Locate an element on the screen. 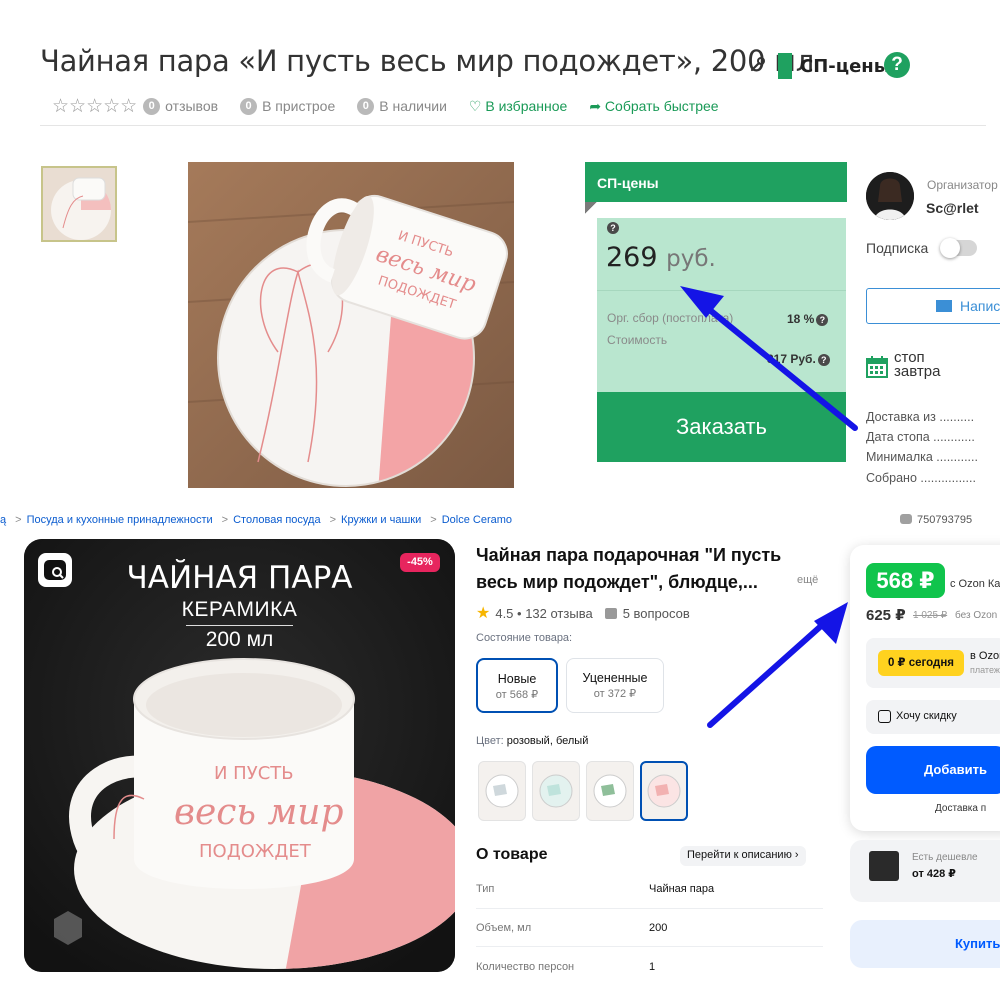 Image resolution: width=1000 pixels, height=1000 pixels. collect-faster-link: ➦ Собрать быстрее is located at coordinates (653, 106).